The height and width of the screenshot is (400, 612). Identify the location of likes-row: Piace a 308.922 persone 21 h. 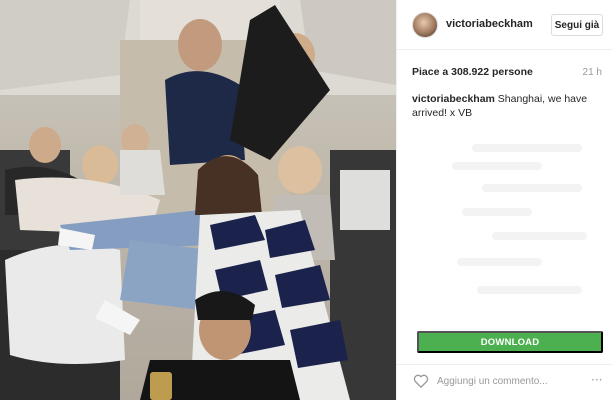
(507, 74).